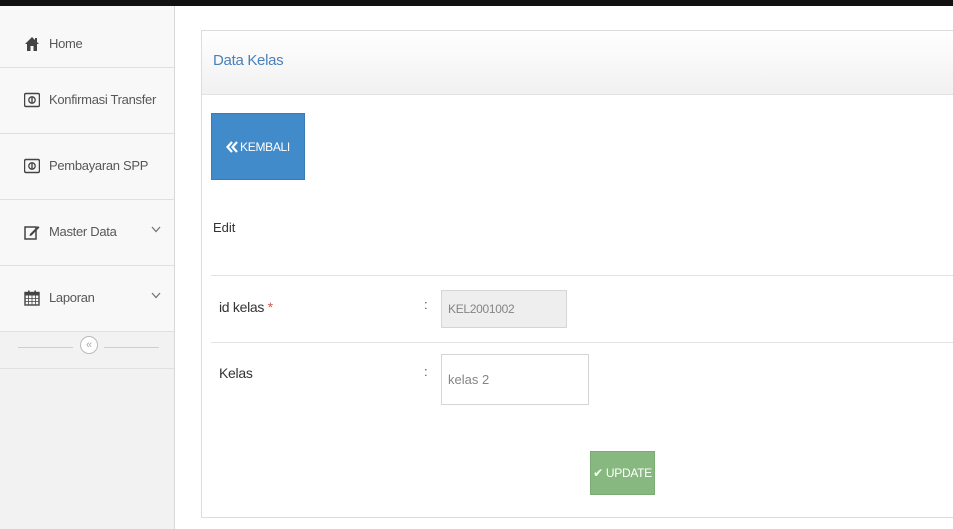 Image resolution: width=953 pixels, height=529 pixels. What do you see at coordinates (224, 227) in the screenshot?
I see `section-label: Edit` at bounding box center [224, 227].